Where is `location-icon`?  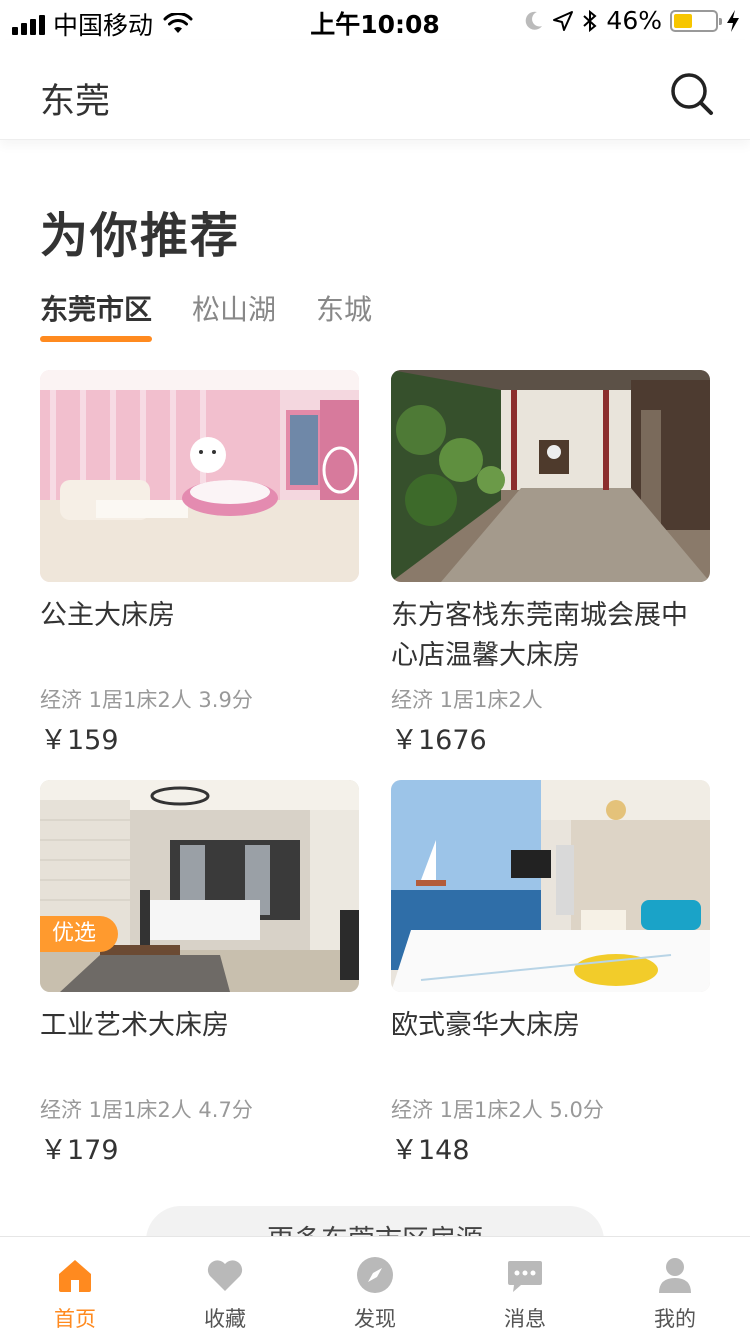 location-icon is located at coordinates (563, 20).